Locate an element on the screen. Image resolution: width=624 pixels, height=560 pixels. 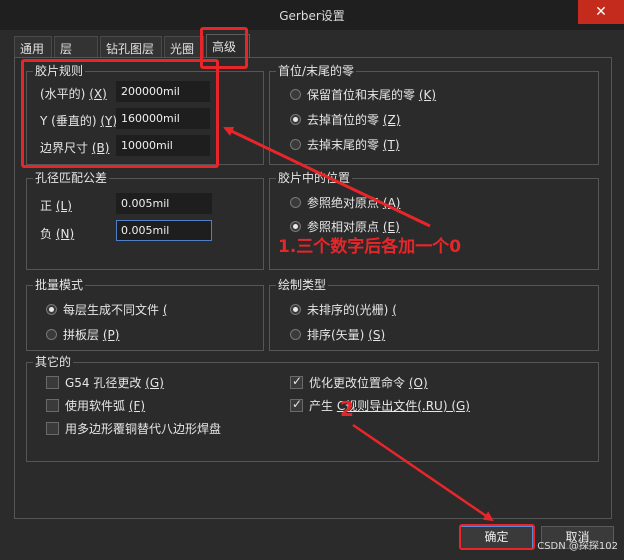
annotation-step-1: 1.三个数字后各加一个0 is located at coordinates (370, 247).